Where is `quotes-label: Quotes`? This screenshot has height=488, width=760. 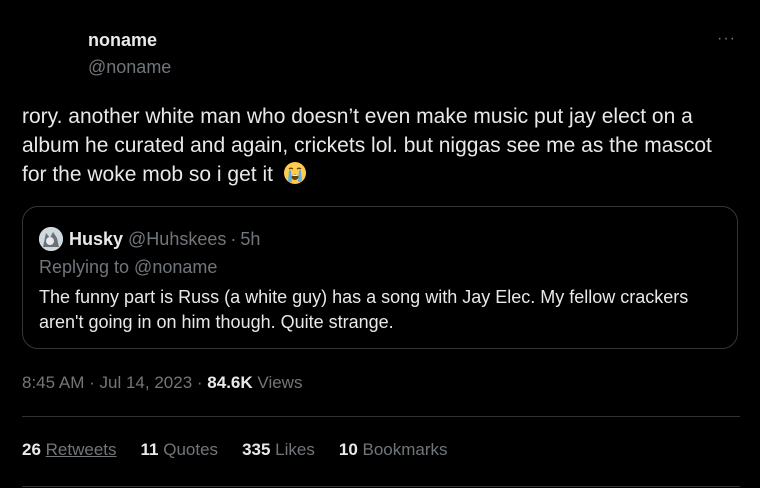
quotes-label: Quotes is located at coordinates (191, 449).